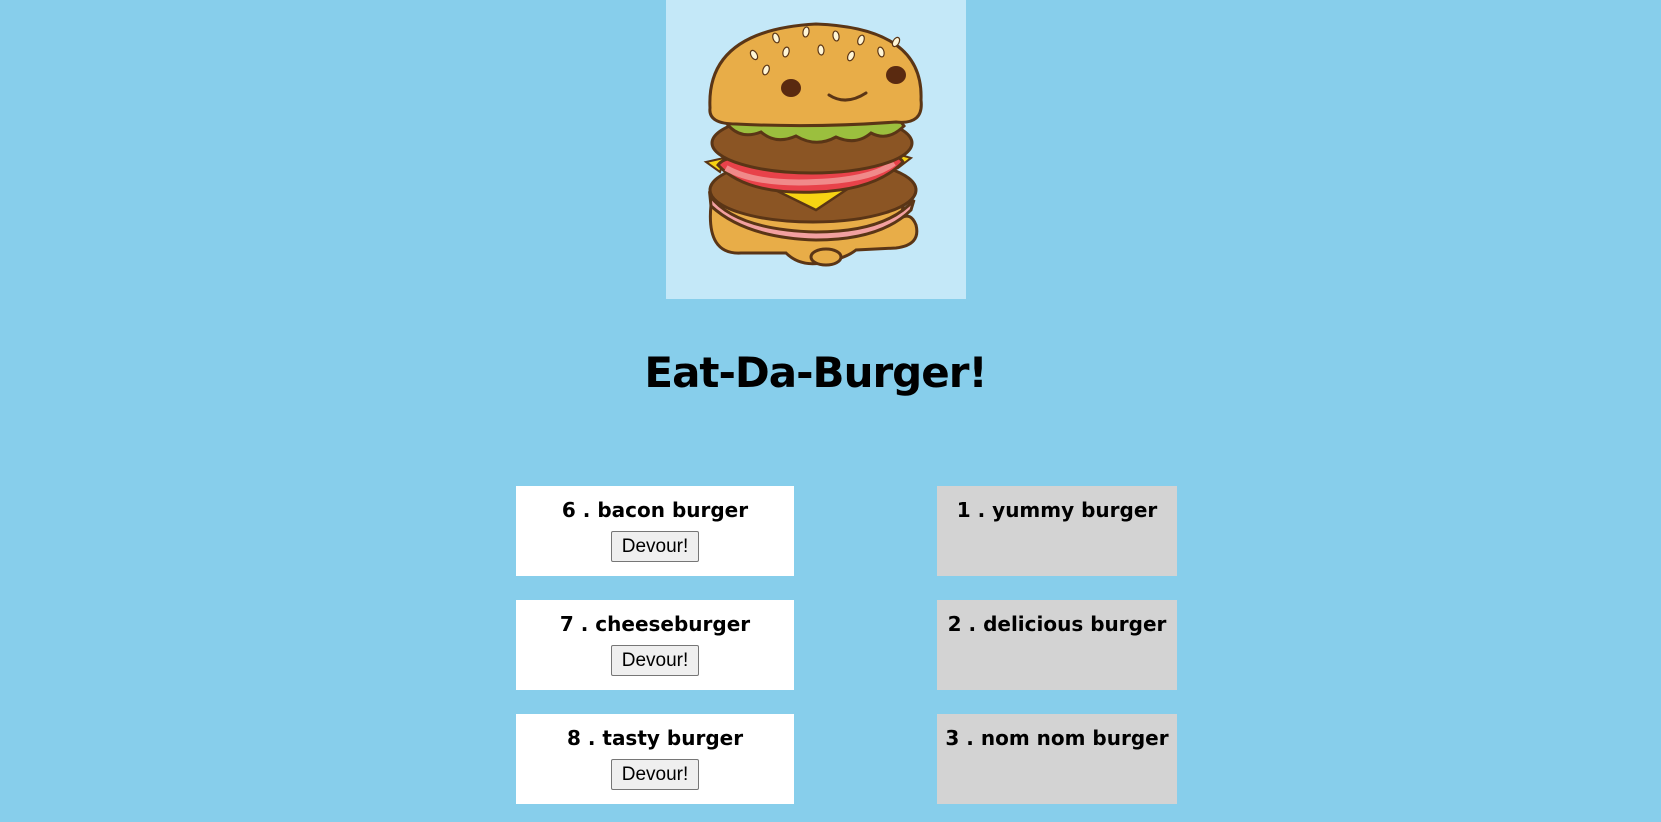 This screenshot has width=1661, height=822. What do you see at coordinates (1057, 510) in the screenshot?
I see `burger-name: 1 . yummy burger` at bounding box center [1057, 510].